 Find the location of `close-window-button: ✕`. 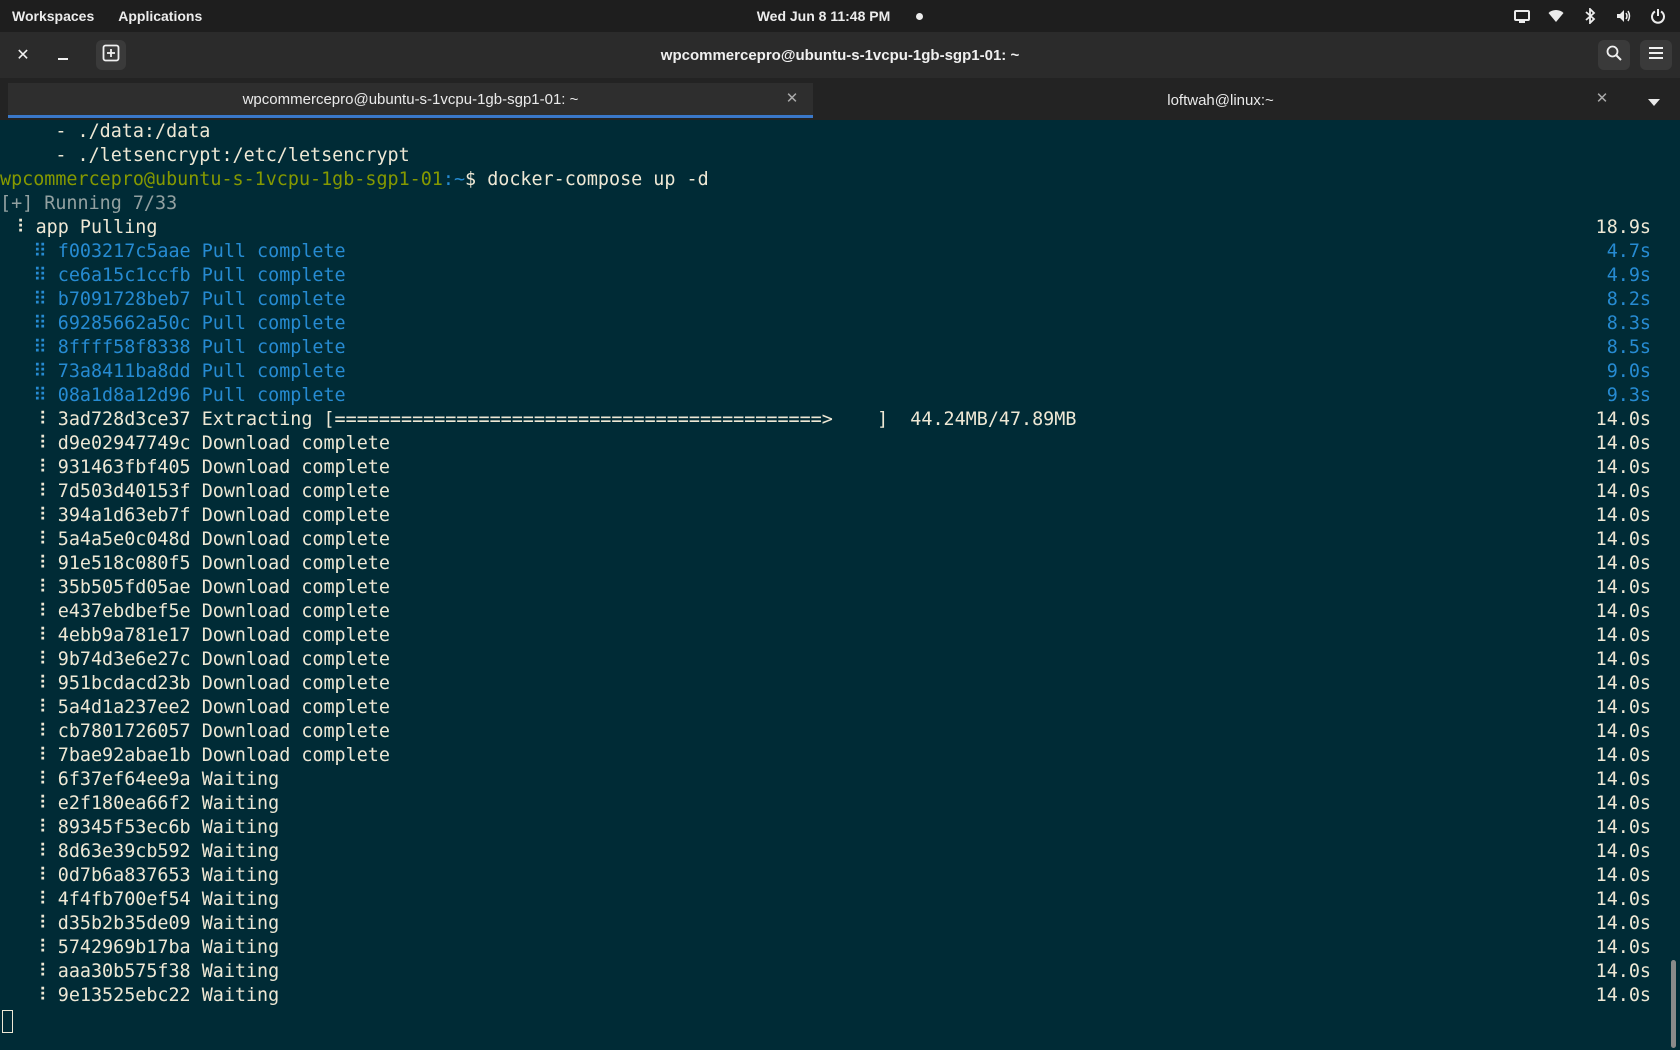

close-window-button: ✕ is located at coordinates (23, 55).